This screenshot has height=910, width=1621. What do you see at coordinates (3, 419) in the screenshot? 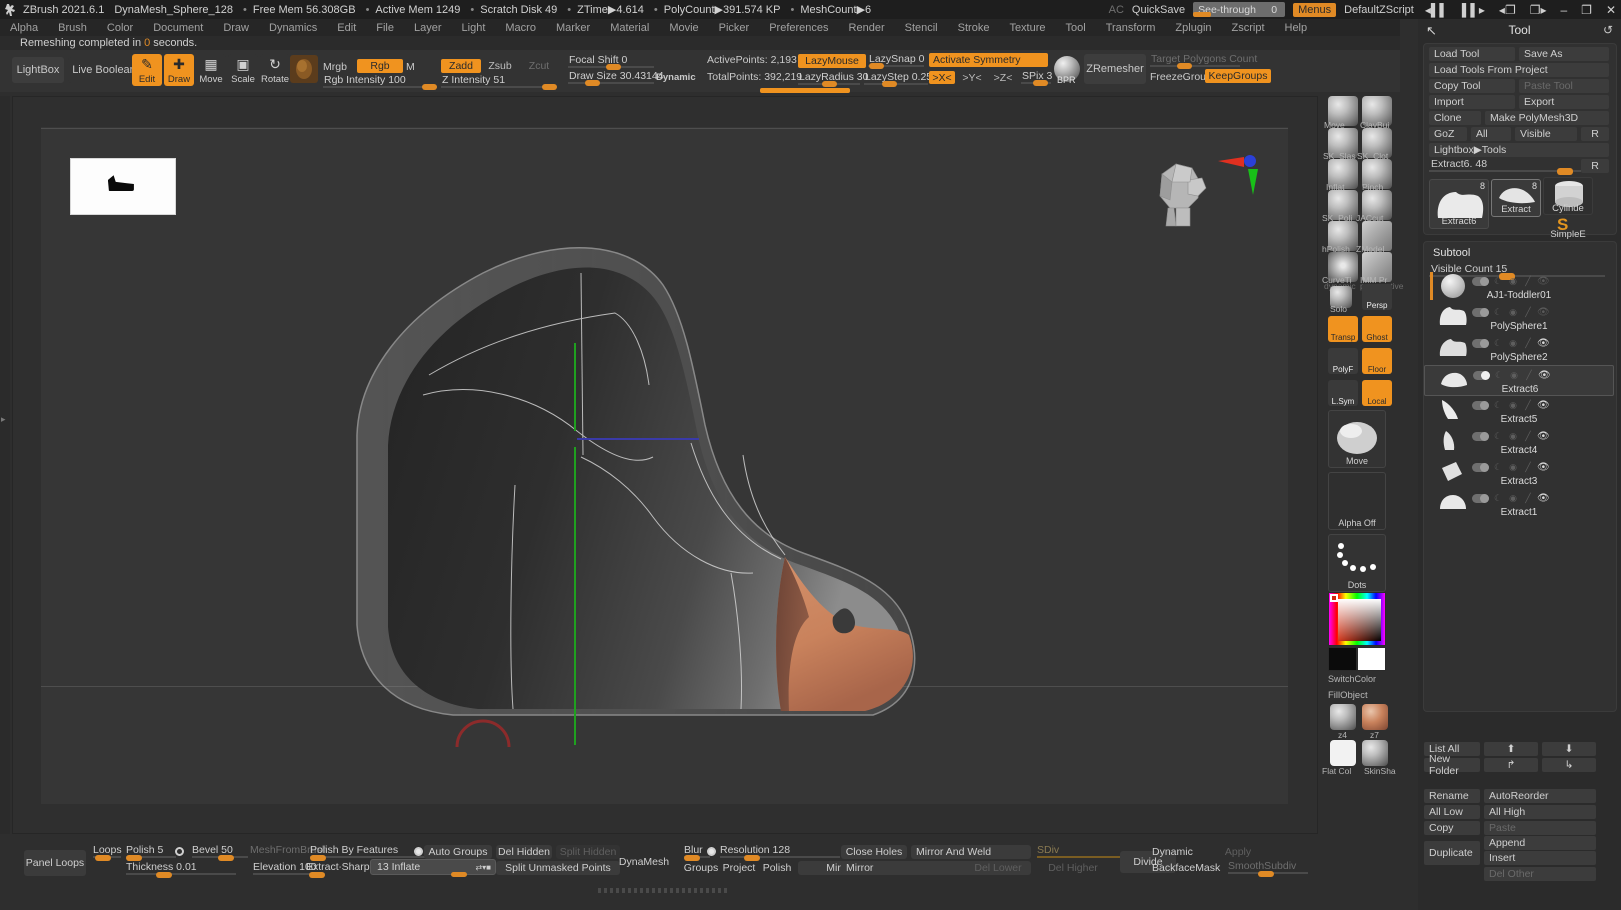
I see `left-tray-expand-icon: ▸` at bounding box center [3, 419].